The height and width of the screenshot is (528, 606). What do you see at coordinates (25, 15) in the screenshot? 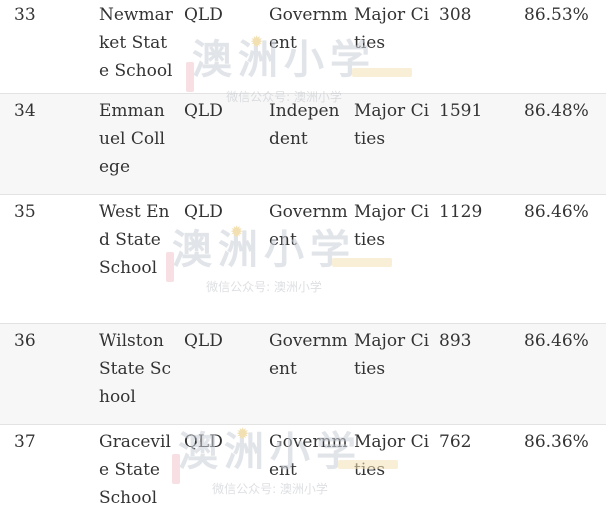
I see `rank-cell: 33` at bounding box center [25, 15].